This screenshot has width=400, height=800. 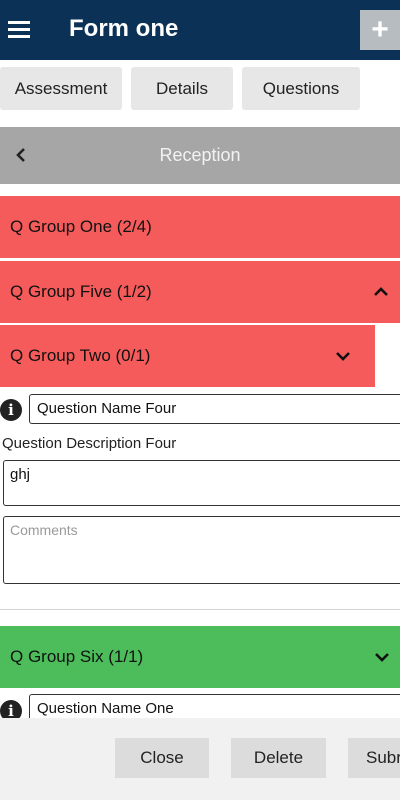 I want to click on tab-details: Details, so click(x=182, y=88).